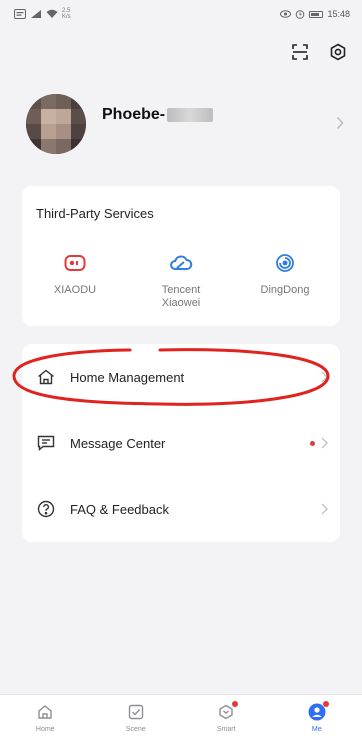 The height and width of the screenshot is (740, 362). I want to click on settings-button, so click(338, 52).